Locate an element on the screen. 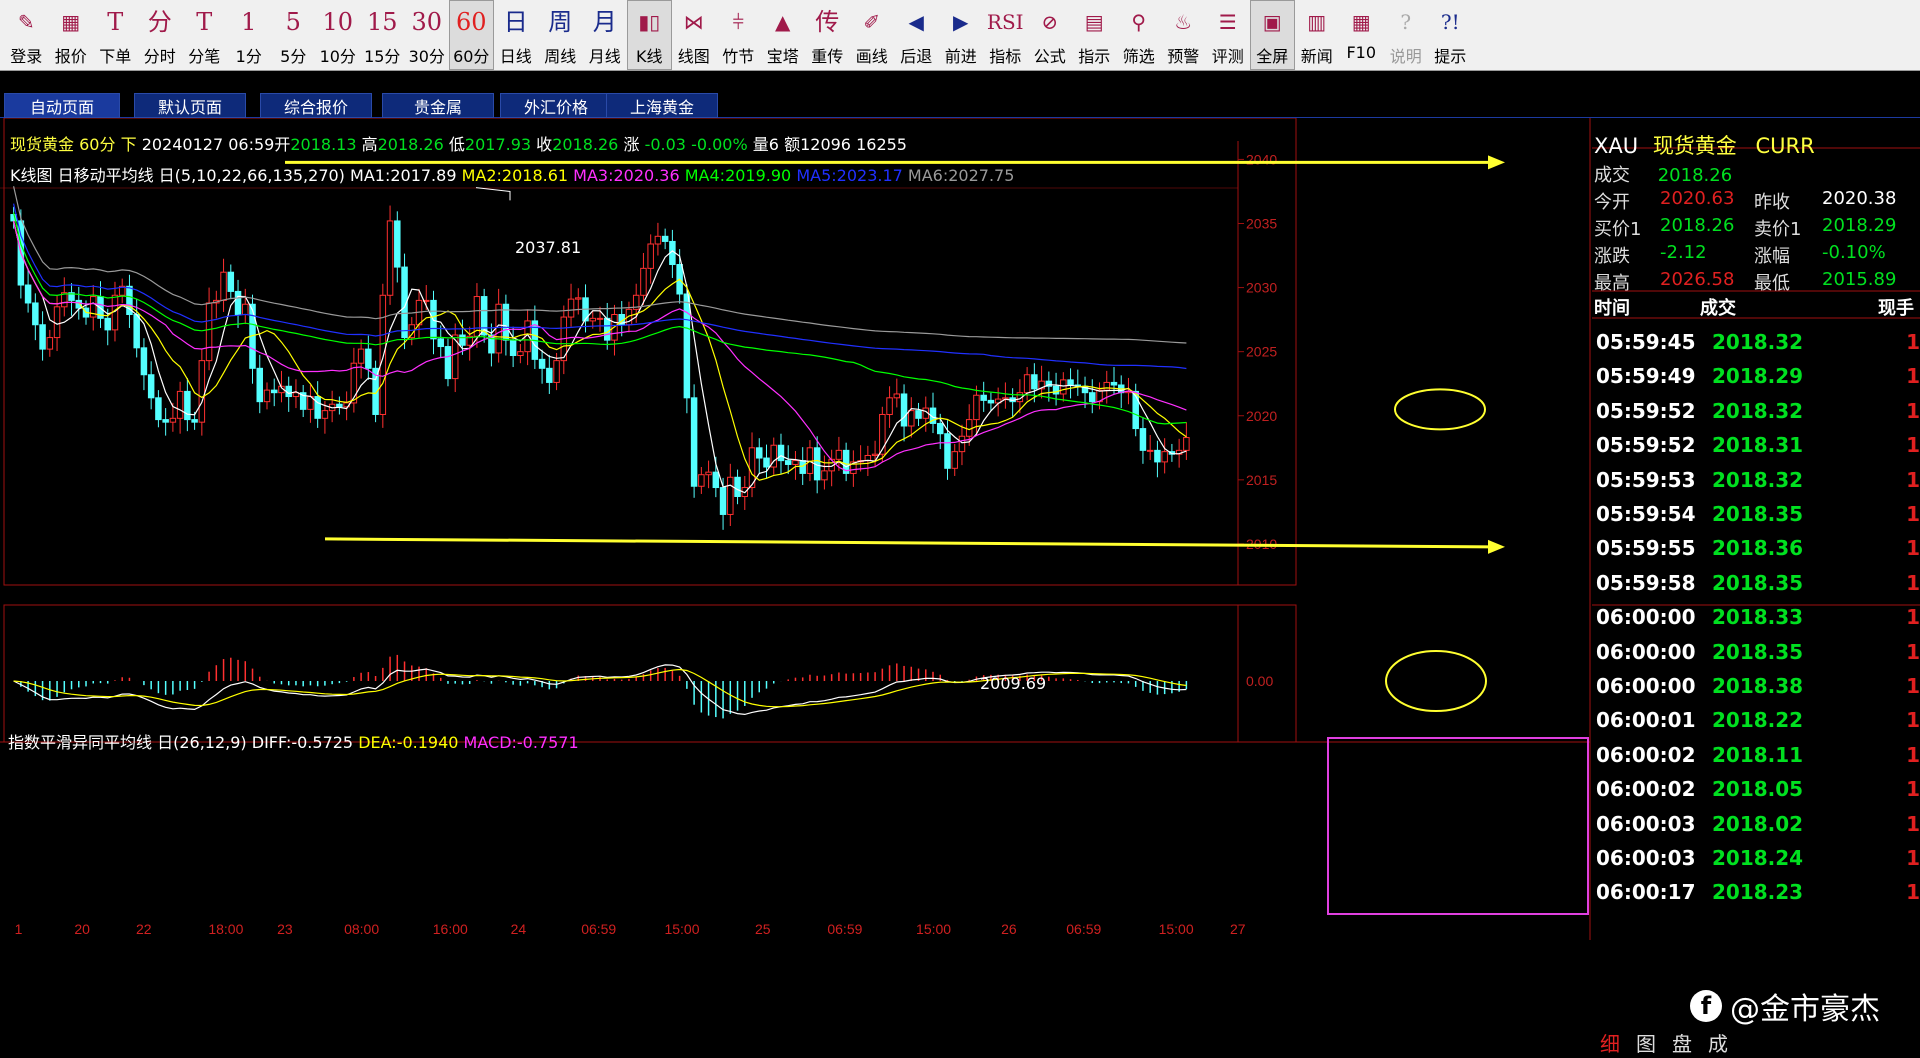 This screenshot has height=1058, width=1920. 15min-label: 15分 is located at coordinates (382, 56).